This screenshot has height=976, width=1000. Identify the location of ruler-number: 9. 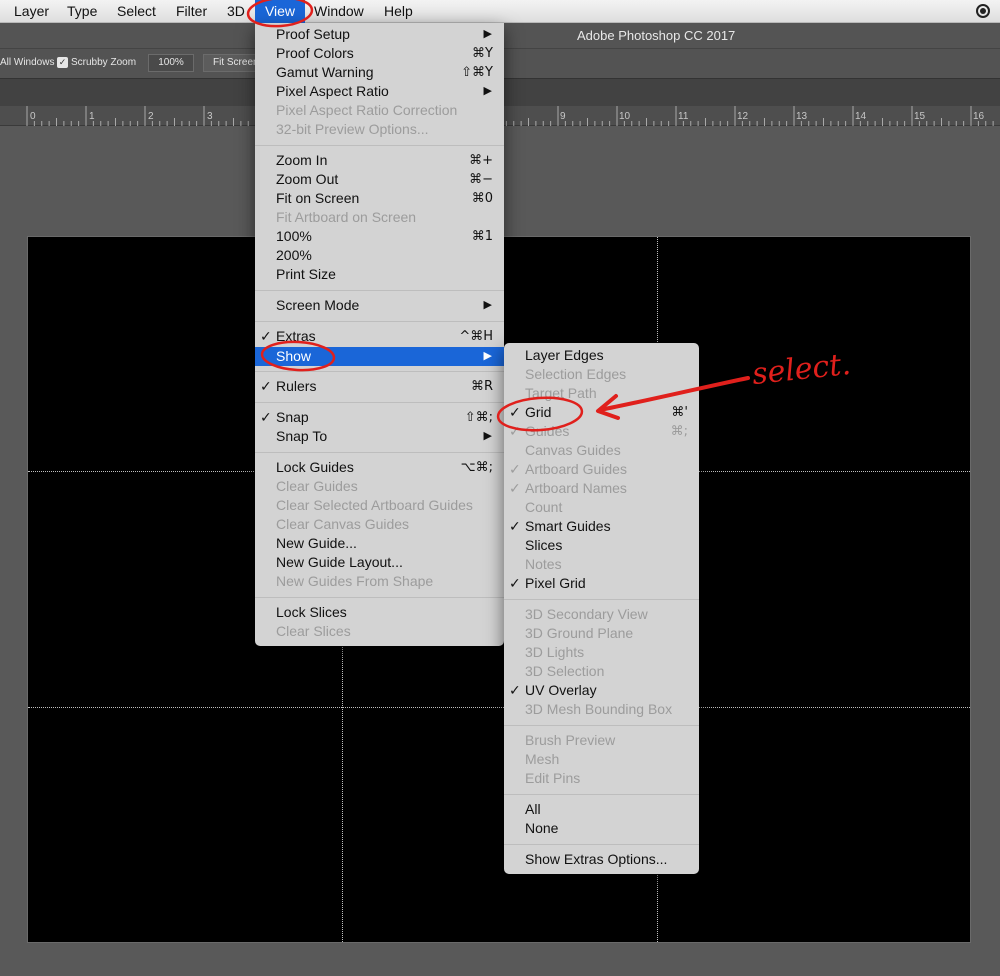
(563, 116).